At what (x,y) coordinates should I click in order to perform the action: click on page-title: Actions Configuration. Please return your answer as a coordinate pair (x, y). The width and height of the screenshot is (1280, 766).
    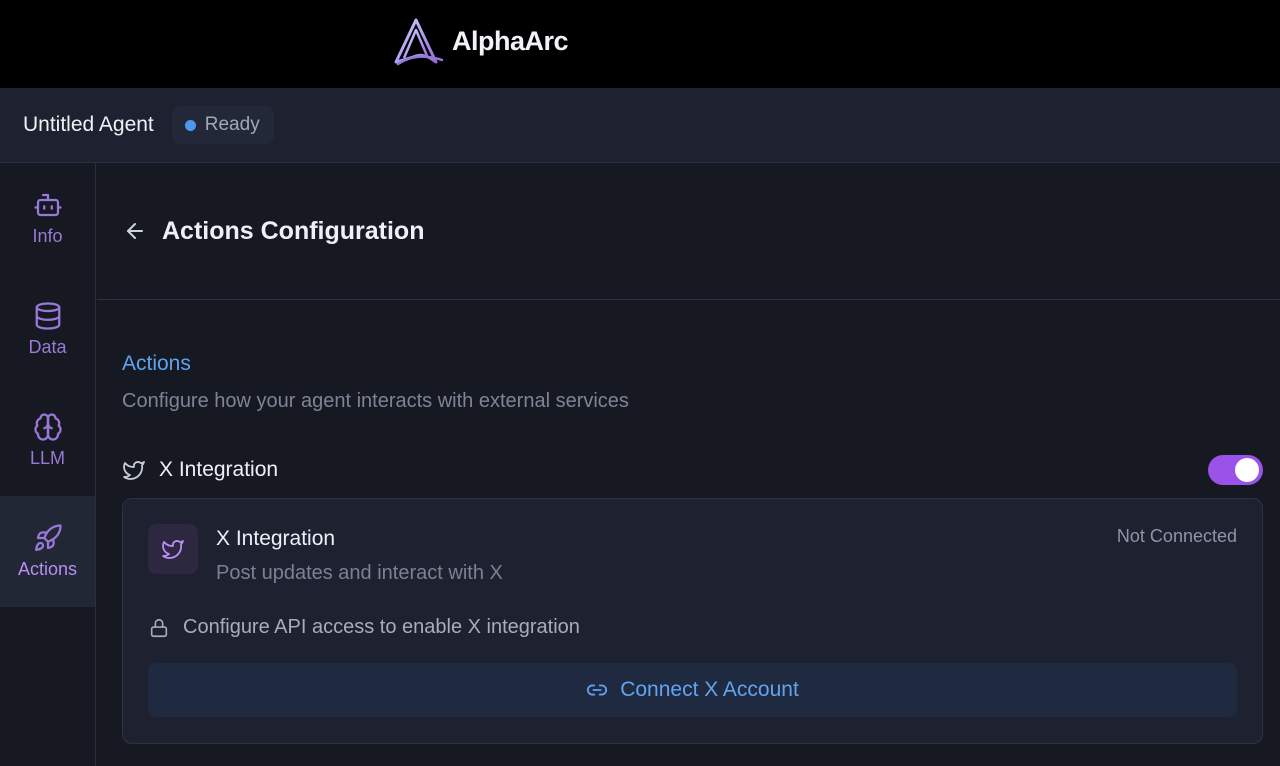
    Looking at the image, I should click on (293, 230).